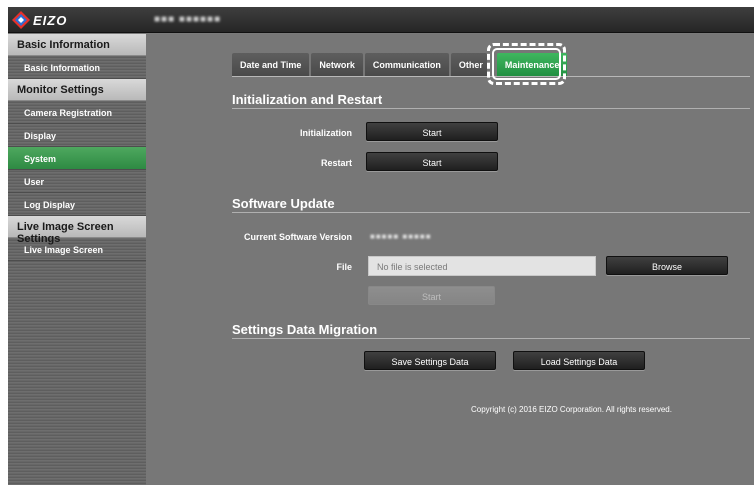 This screenshot has width=754, height=485. What do you see at coordinates (77, 204) in the screenshot?
I see `sidebar-item-log-display: Log Display` at bounding box center [77, 204].